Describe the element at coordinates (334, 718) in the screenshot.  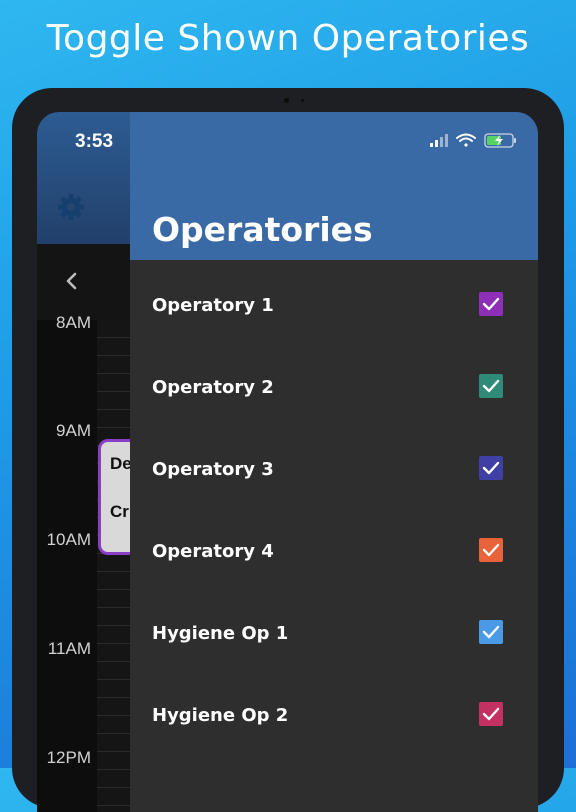
I see `operatory-row: Hygiene Op 2` at that location.